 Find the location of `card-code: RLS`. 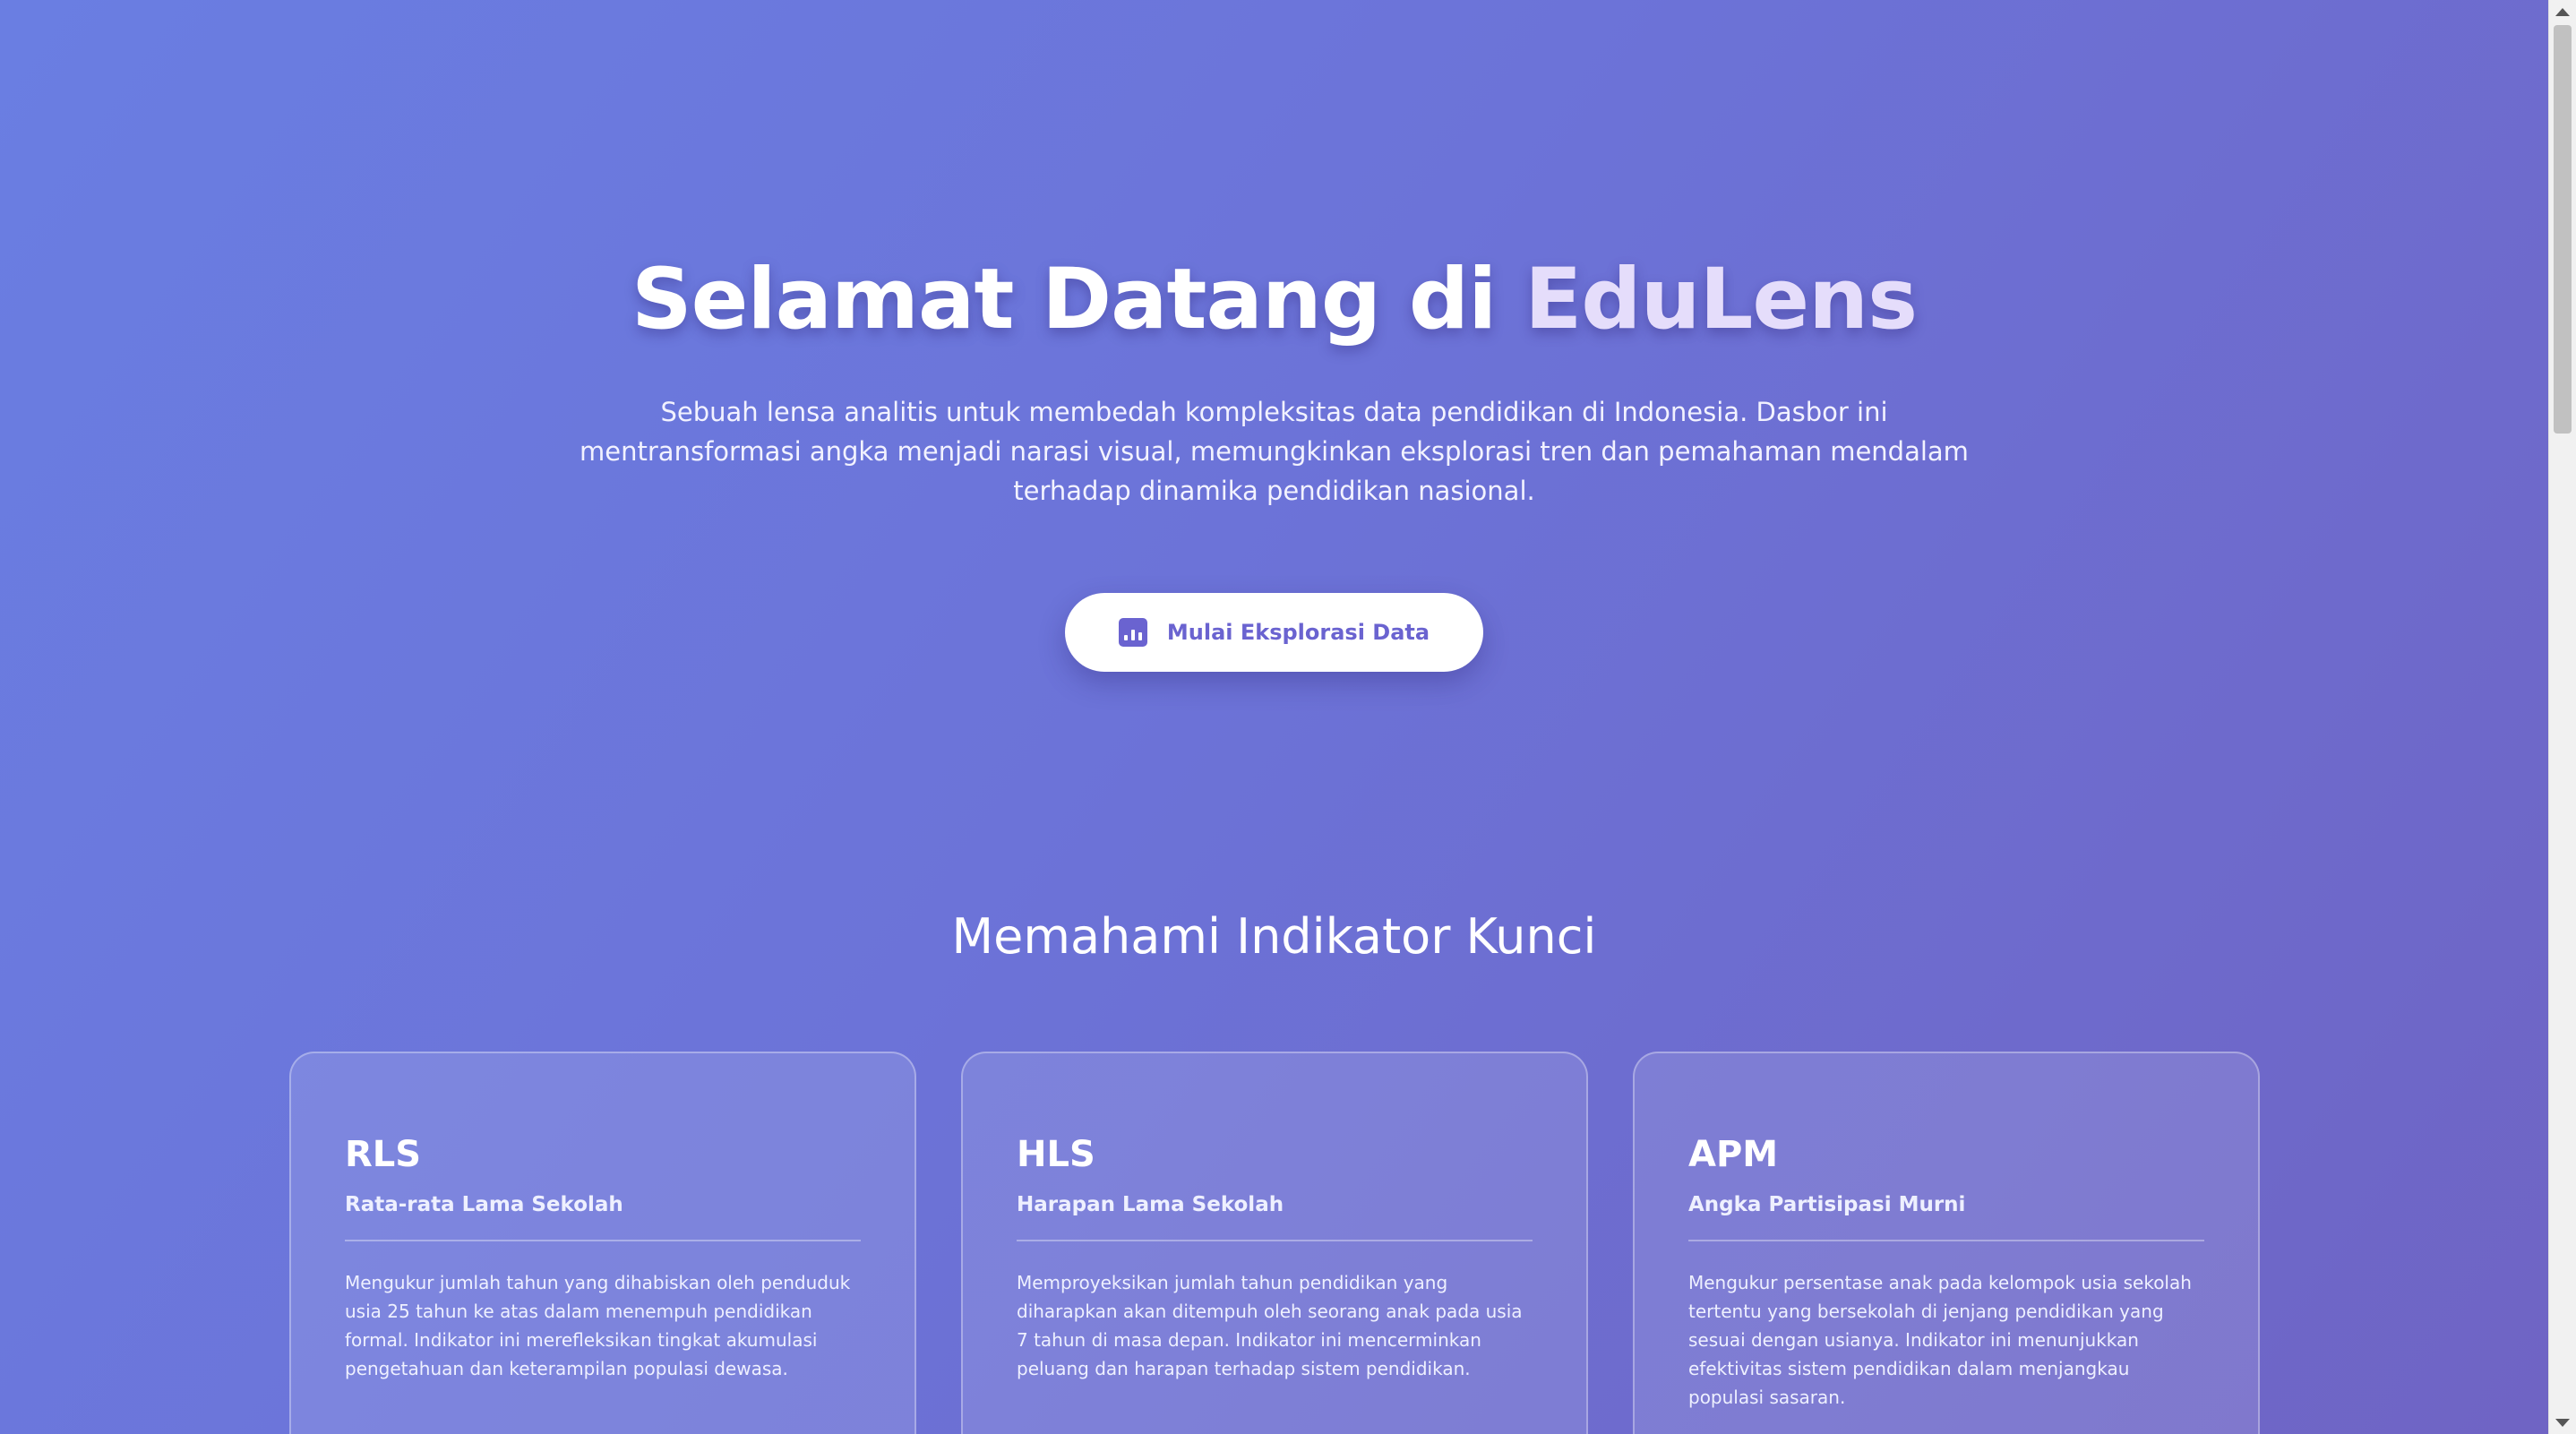

card-code: RLS is located at coordinates (383, 1154).